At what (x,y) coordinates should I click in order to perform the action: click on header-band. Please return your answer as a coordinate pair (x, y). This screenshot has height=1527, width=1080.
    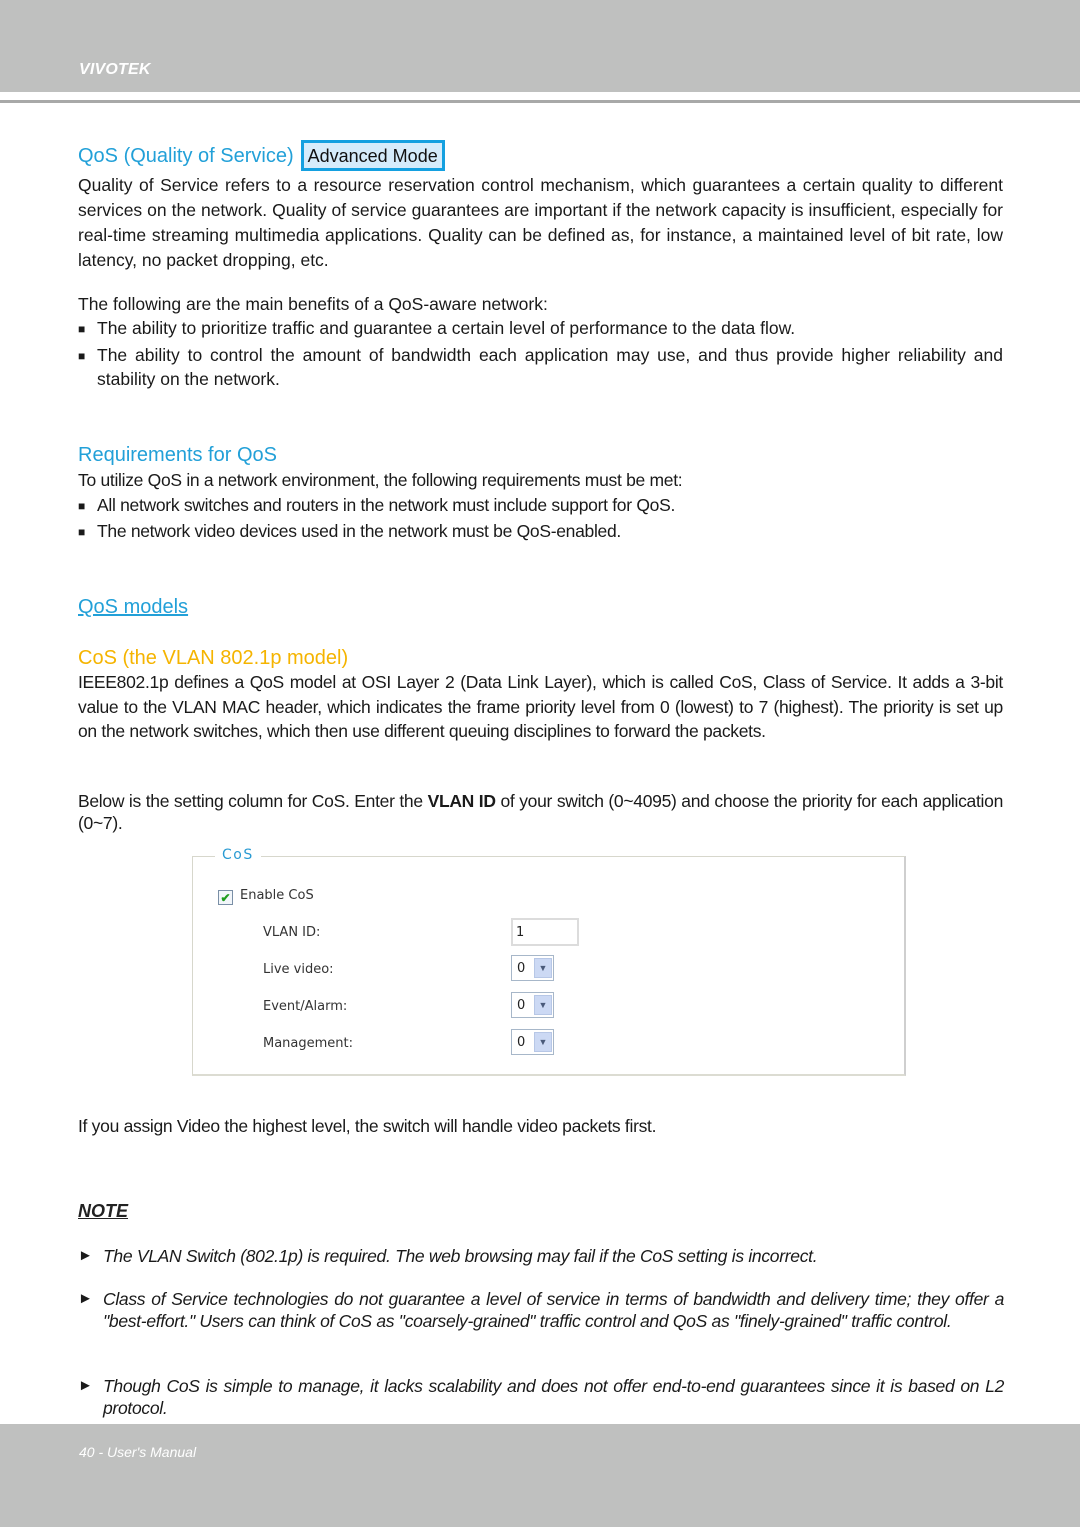
    Looking at the image, I should click on (540, 46).